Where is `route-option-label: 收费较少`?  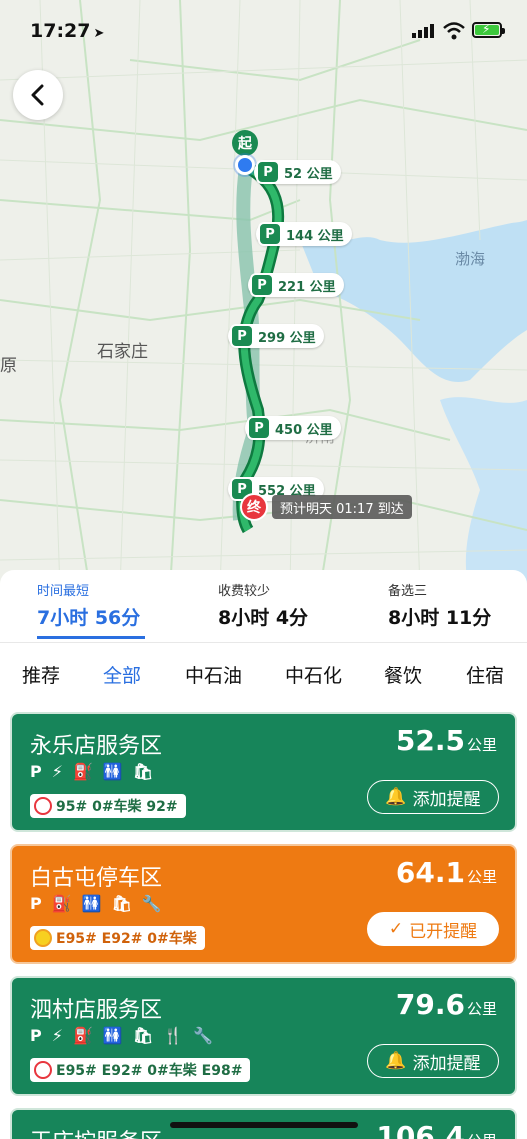
route-option-label: 收费较少 is located at coordinates (244, 591).